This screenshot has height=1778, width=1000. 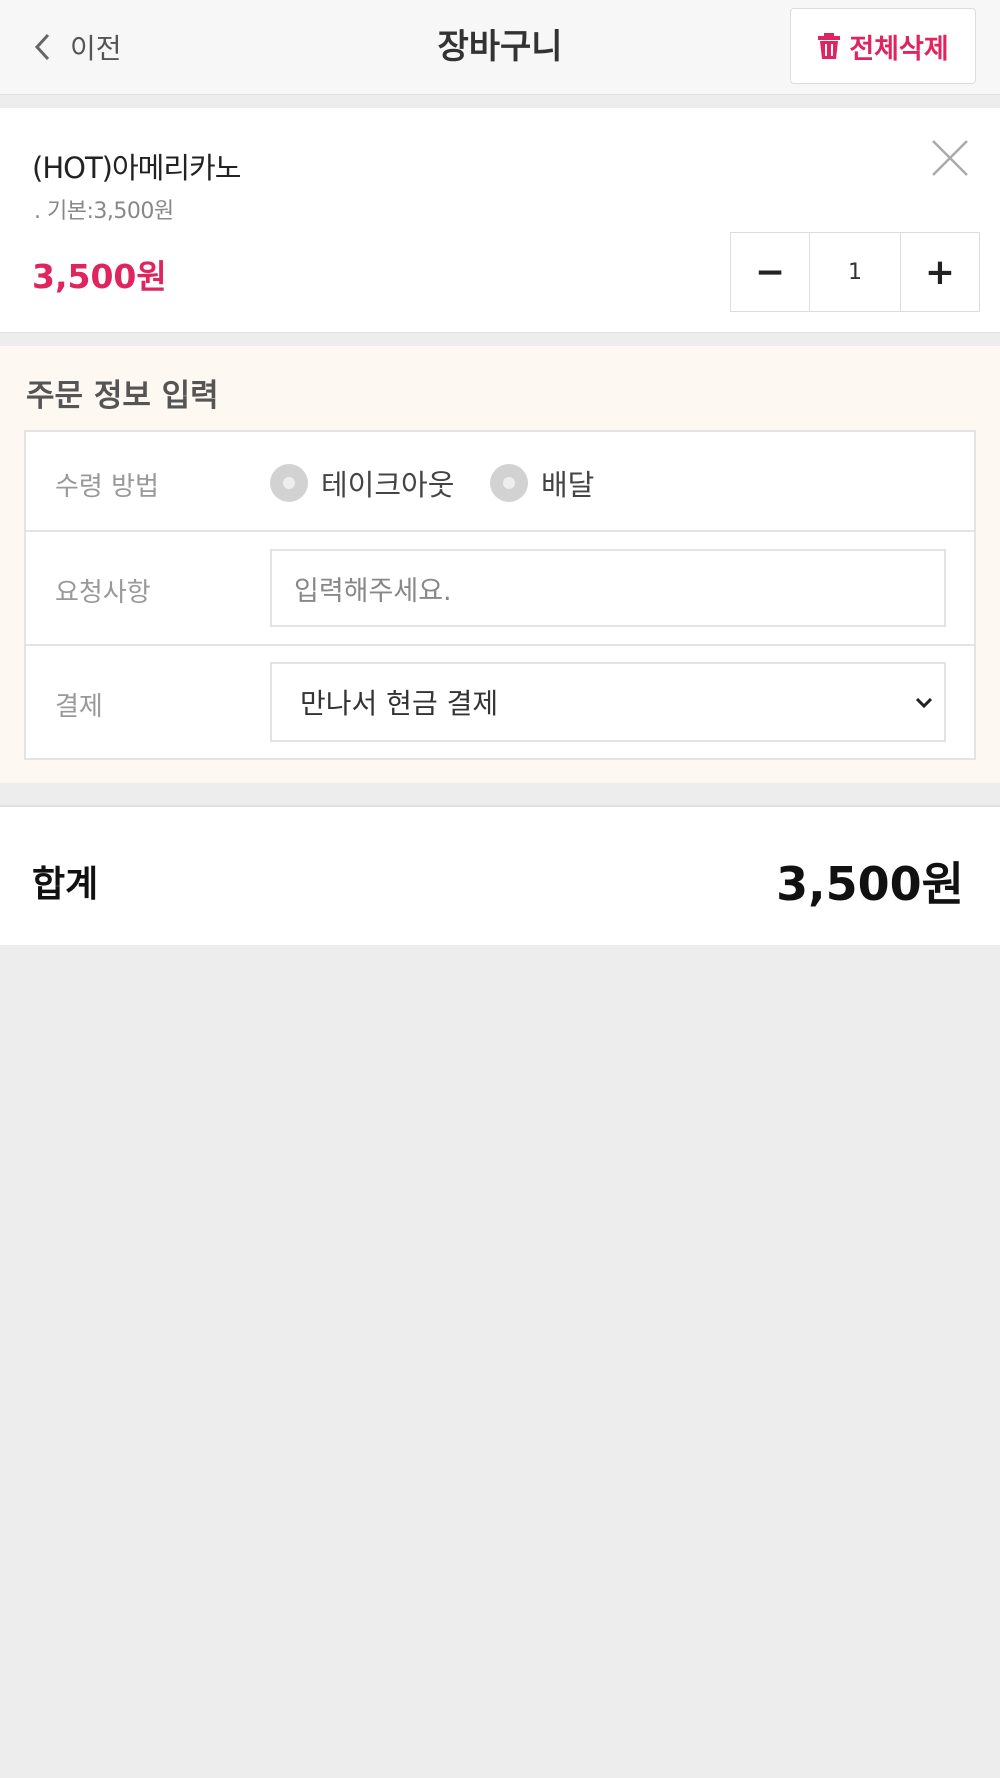 What do you see at coordinates (65, 884) in the screenshot?
I see `total-label: 합계` at bounding box center [65, 884].